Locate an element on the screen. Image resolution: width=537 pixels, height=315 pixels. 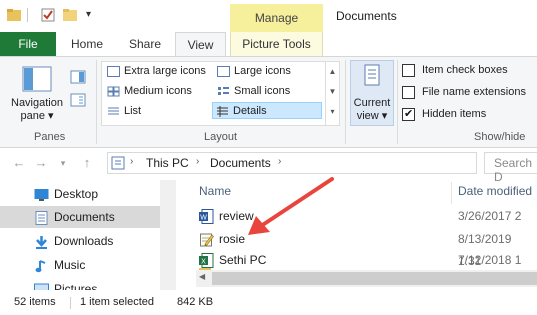
svg-text: X is located at coordinates (203, 262).